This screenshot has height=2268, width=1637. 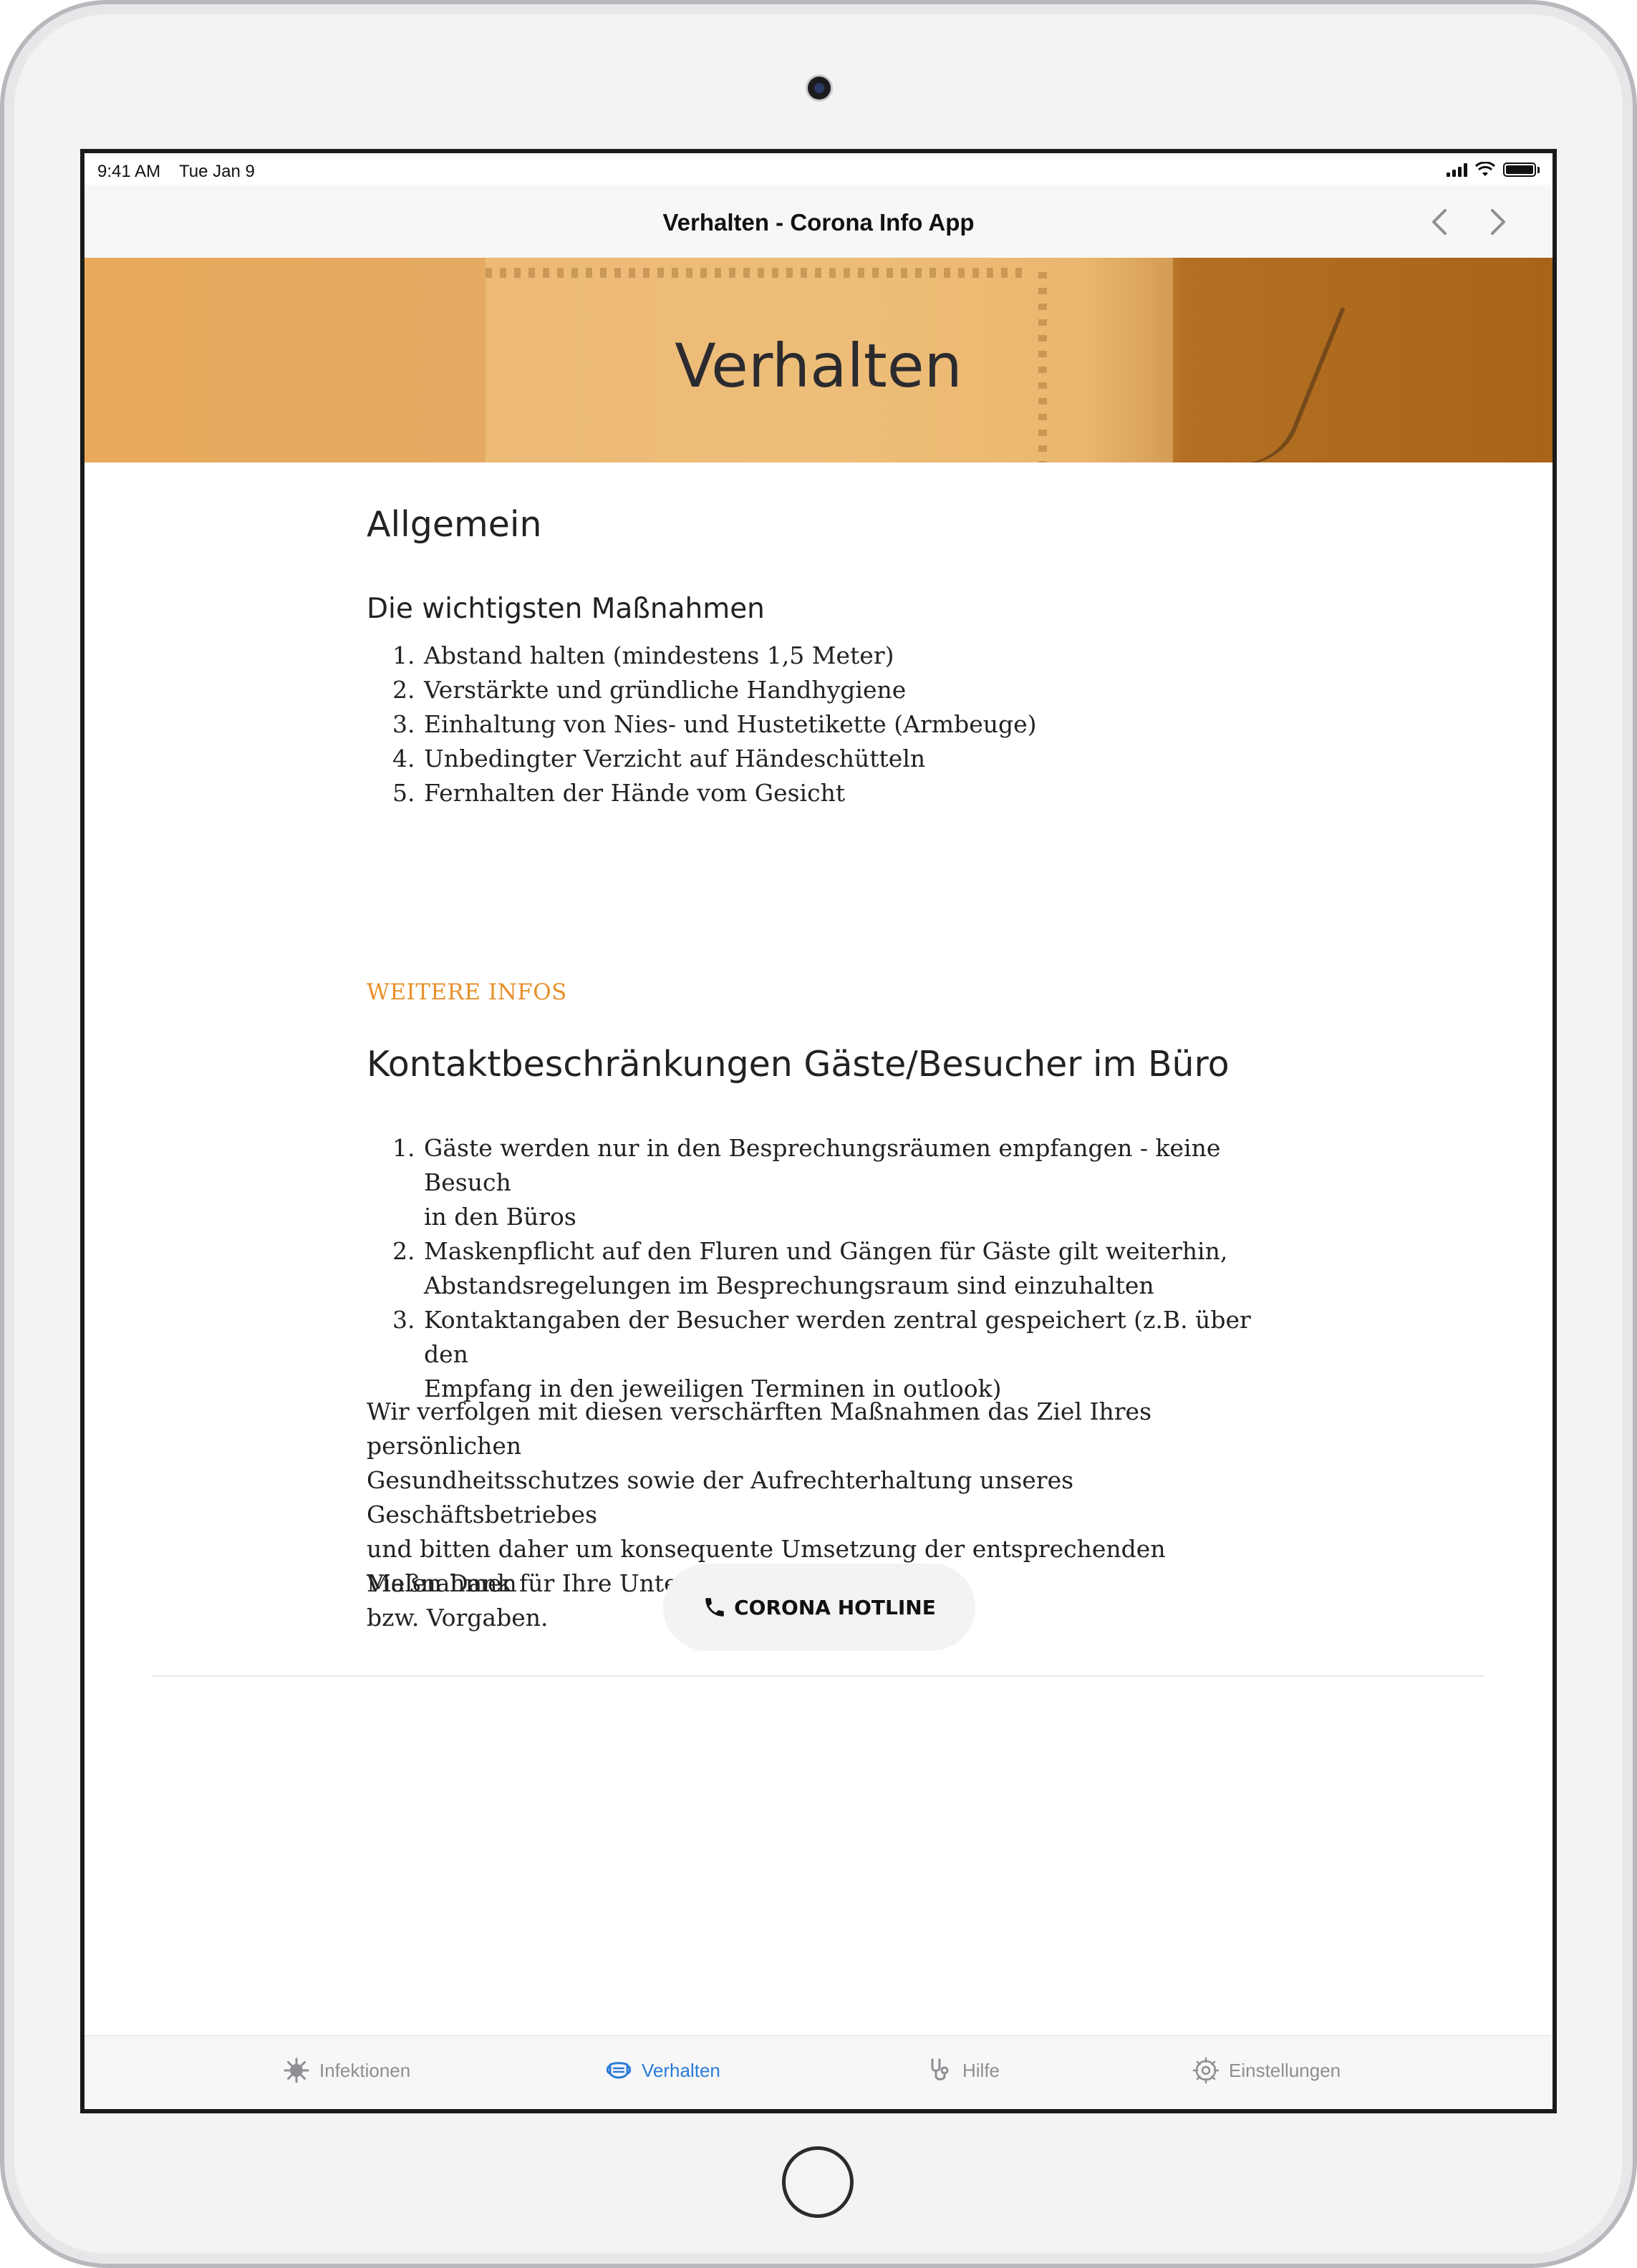 I want to click on hero-title: Verhalten, so click(x=818, y=366).